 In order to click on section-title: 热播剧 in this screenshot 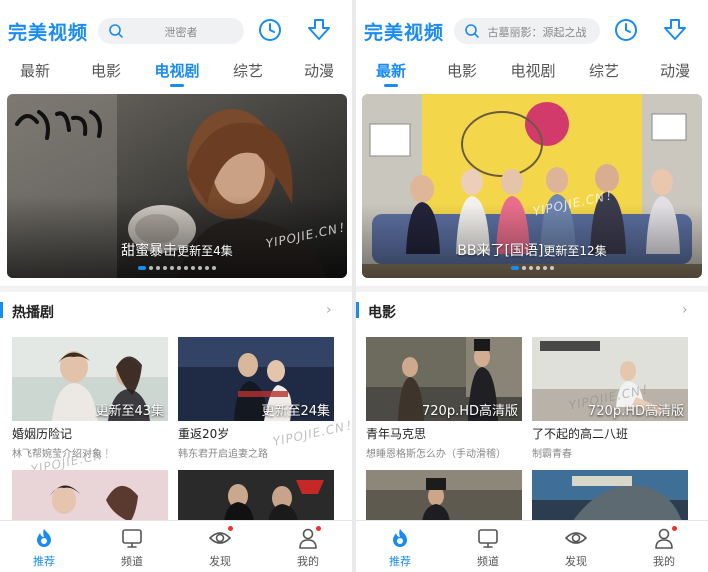, I will do `click(33, 313)`.